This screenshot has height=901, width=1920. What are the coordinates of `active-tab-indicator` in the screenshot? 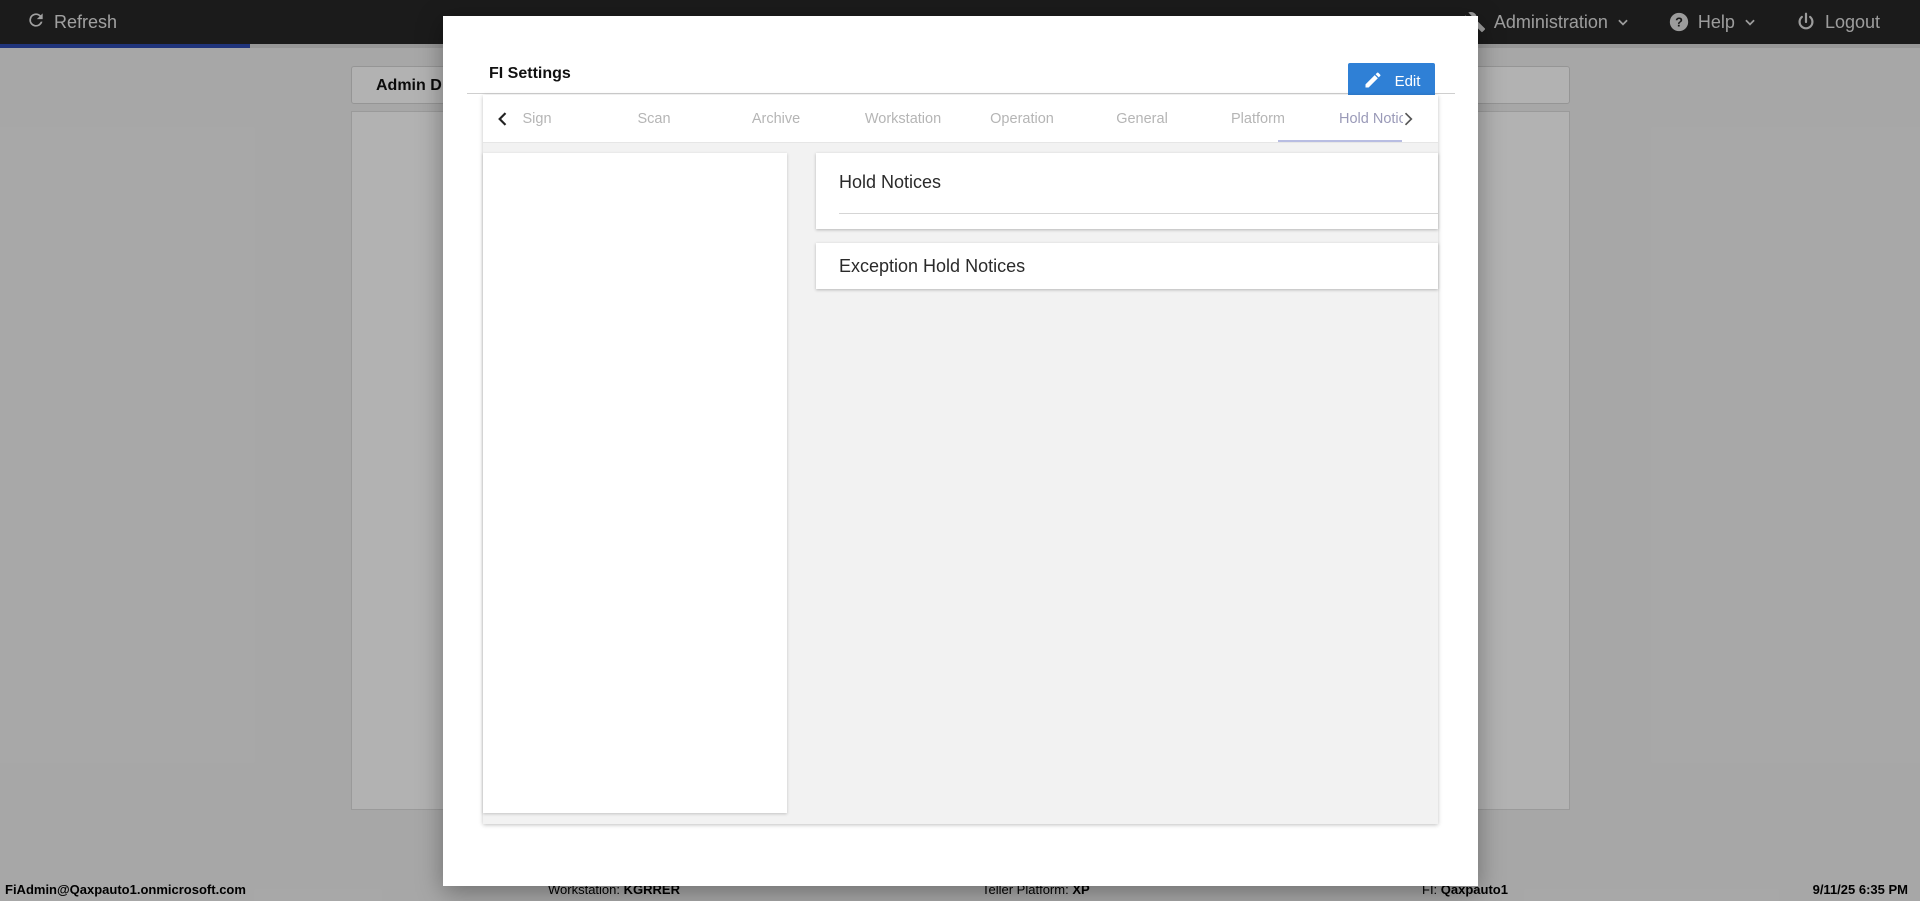 It's located at (1340, 141).